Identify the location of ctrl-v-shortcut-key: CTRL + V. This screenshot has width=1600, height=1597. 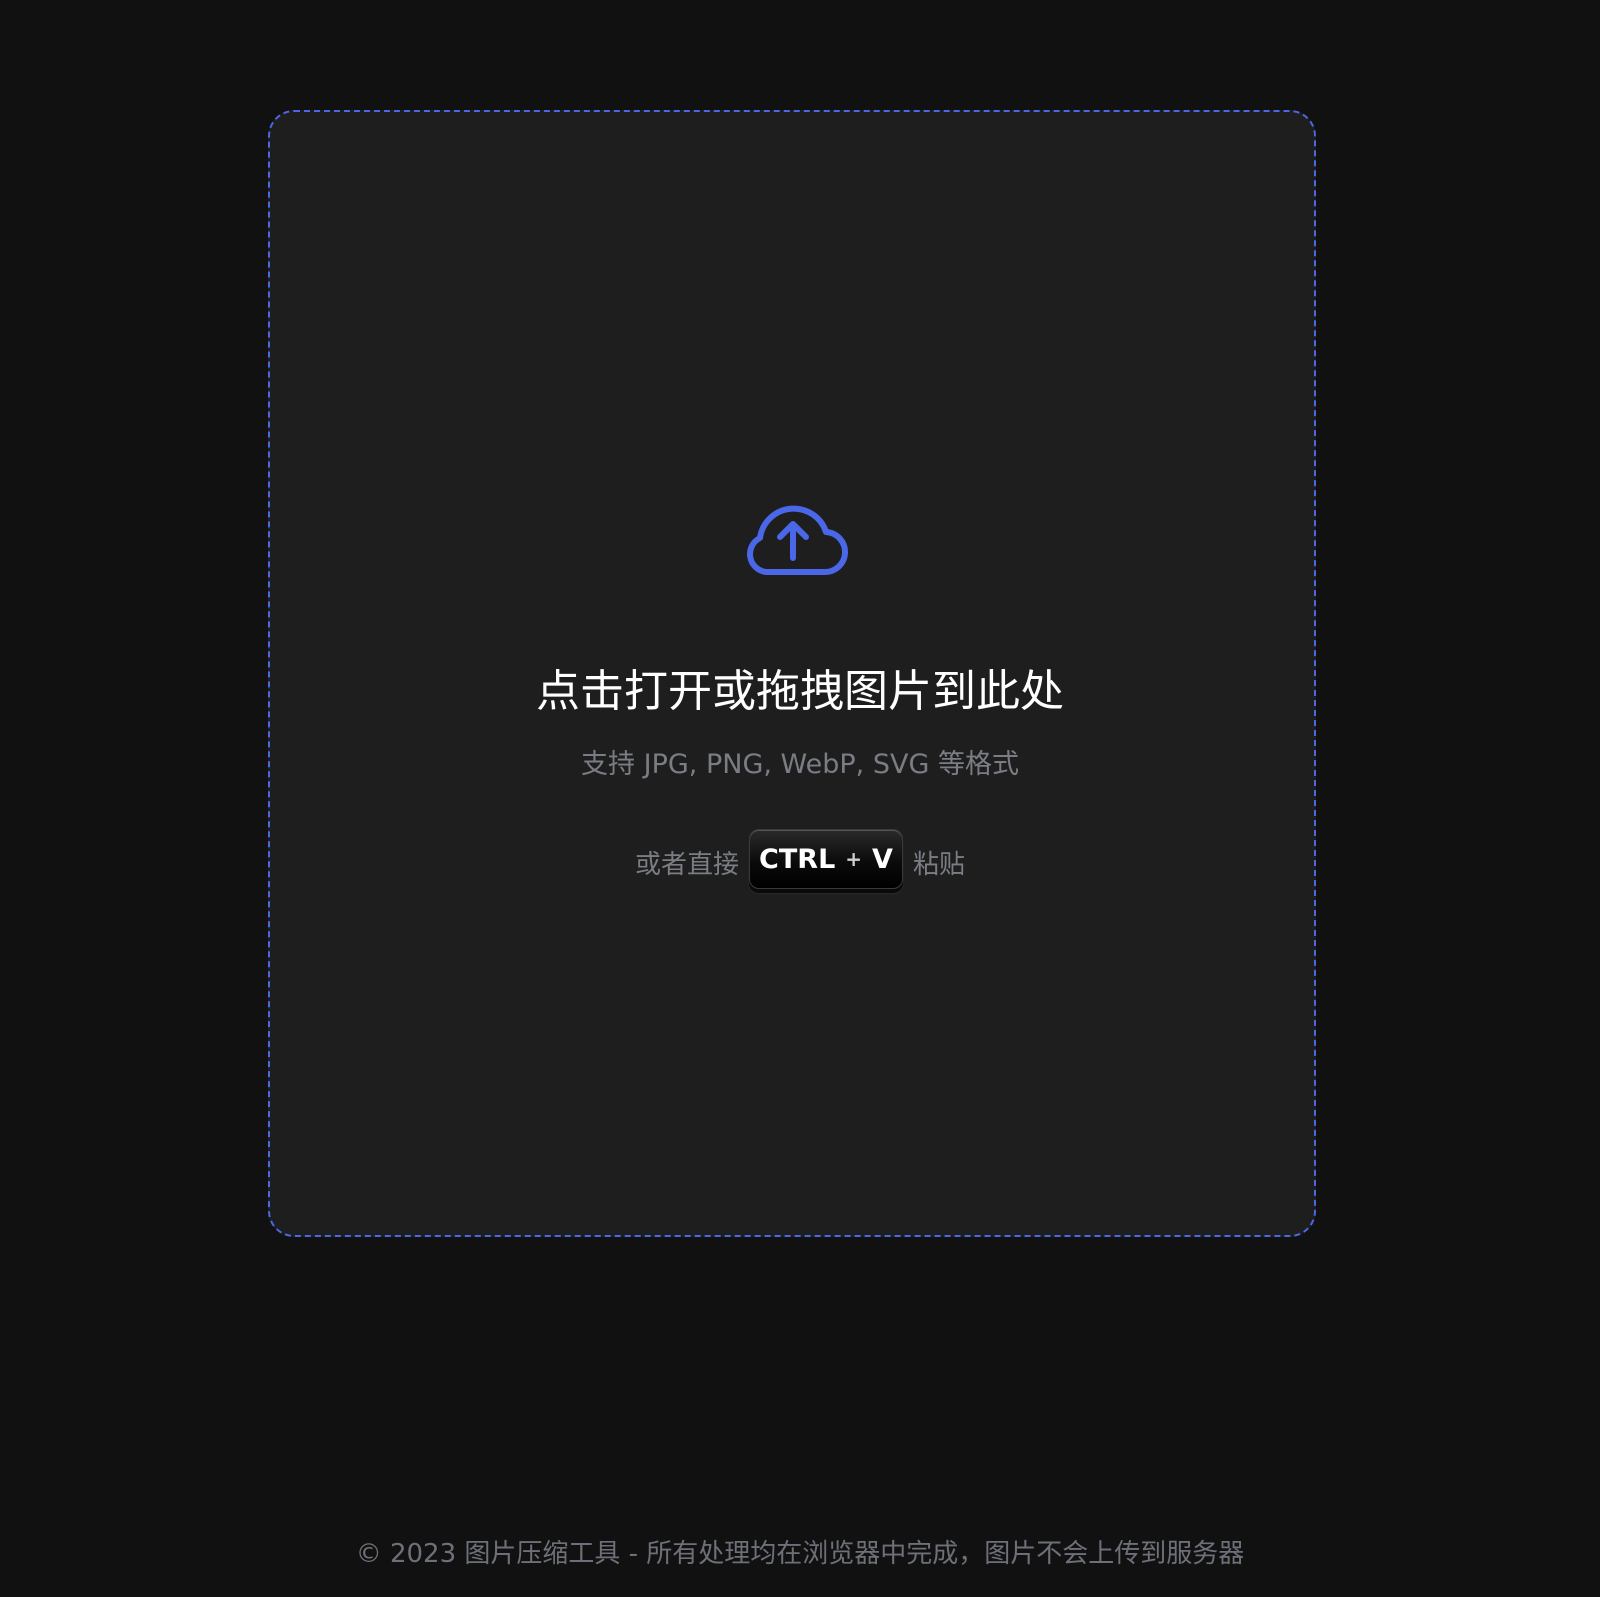
(826, 859).